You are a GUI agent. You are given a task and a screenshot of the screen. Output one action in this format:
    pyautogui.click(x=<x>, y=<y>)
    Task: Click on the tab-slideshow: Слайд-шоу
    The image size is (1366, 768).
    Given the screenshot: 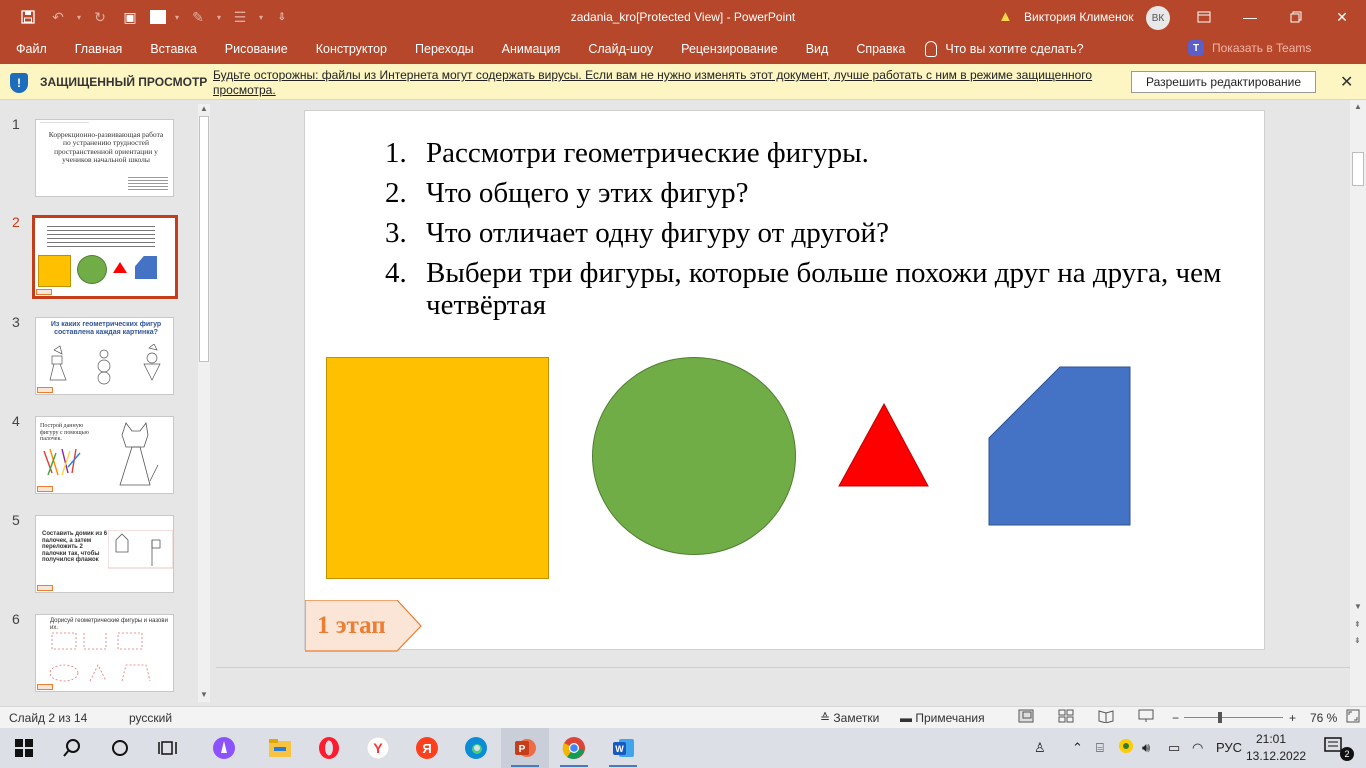 What is the action you would take?
    pyautogui.click(x=620, y=49)
    